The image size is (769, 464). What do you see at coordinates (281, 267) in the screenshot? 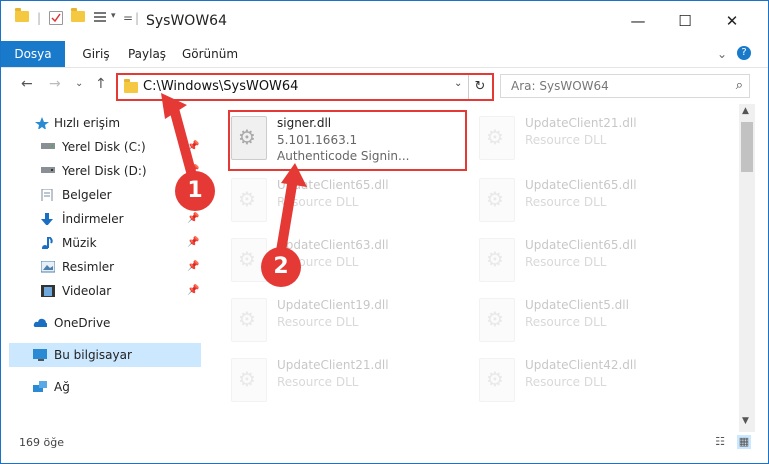
I see `callout-2: 2` at bounding box center [281, 267].